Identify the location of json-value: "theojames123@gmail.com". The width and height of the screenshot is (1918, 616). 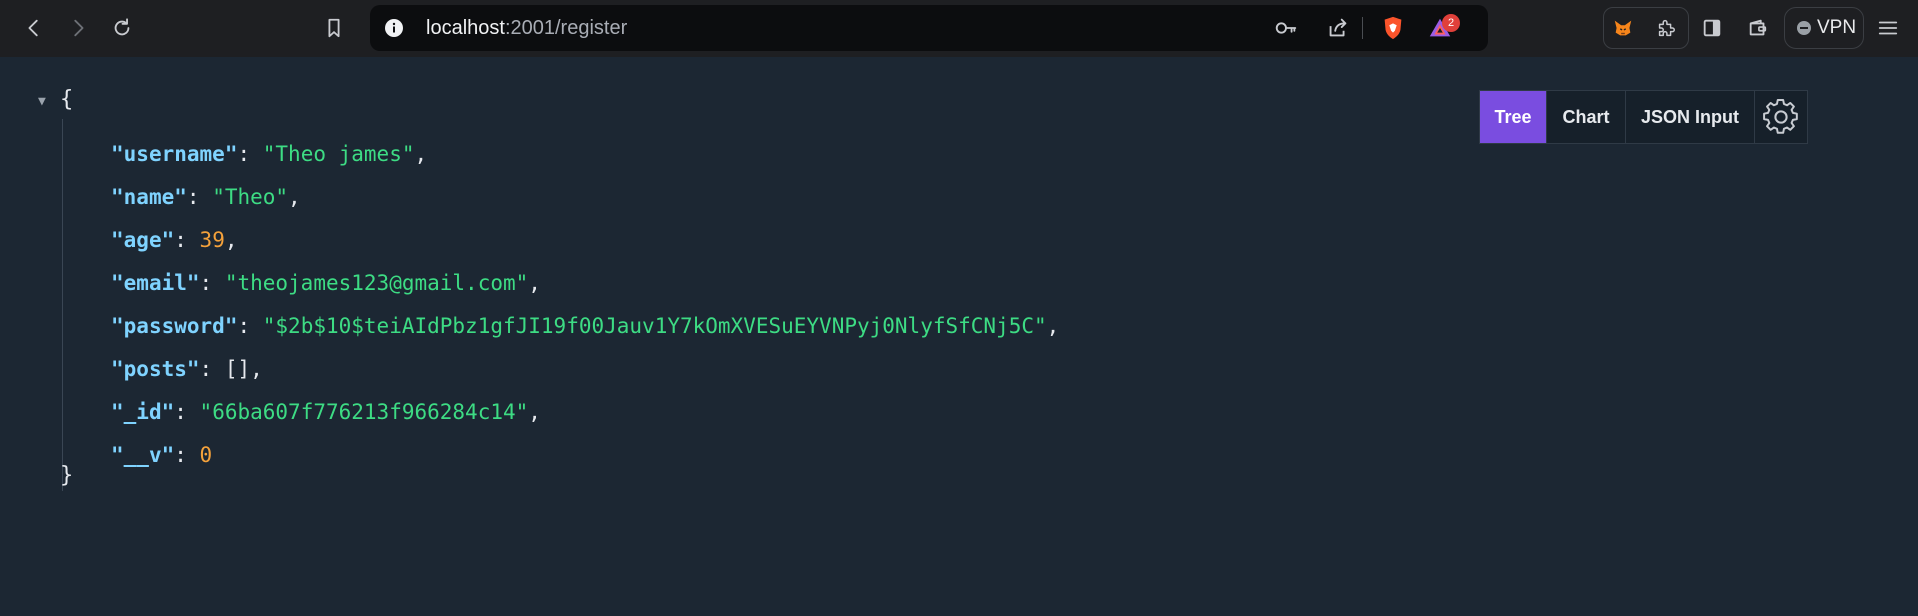
(376, 283).